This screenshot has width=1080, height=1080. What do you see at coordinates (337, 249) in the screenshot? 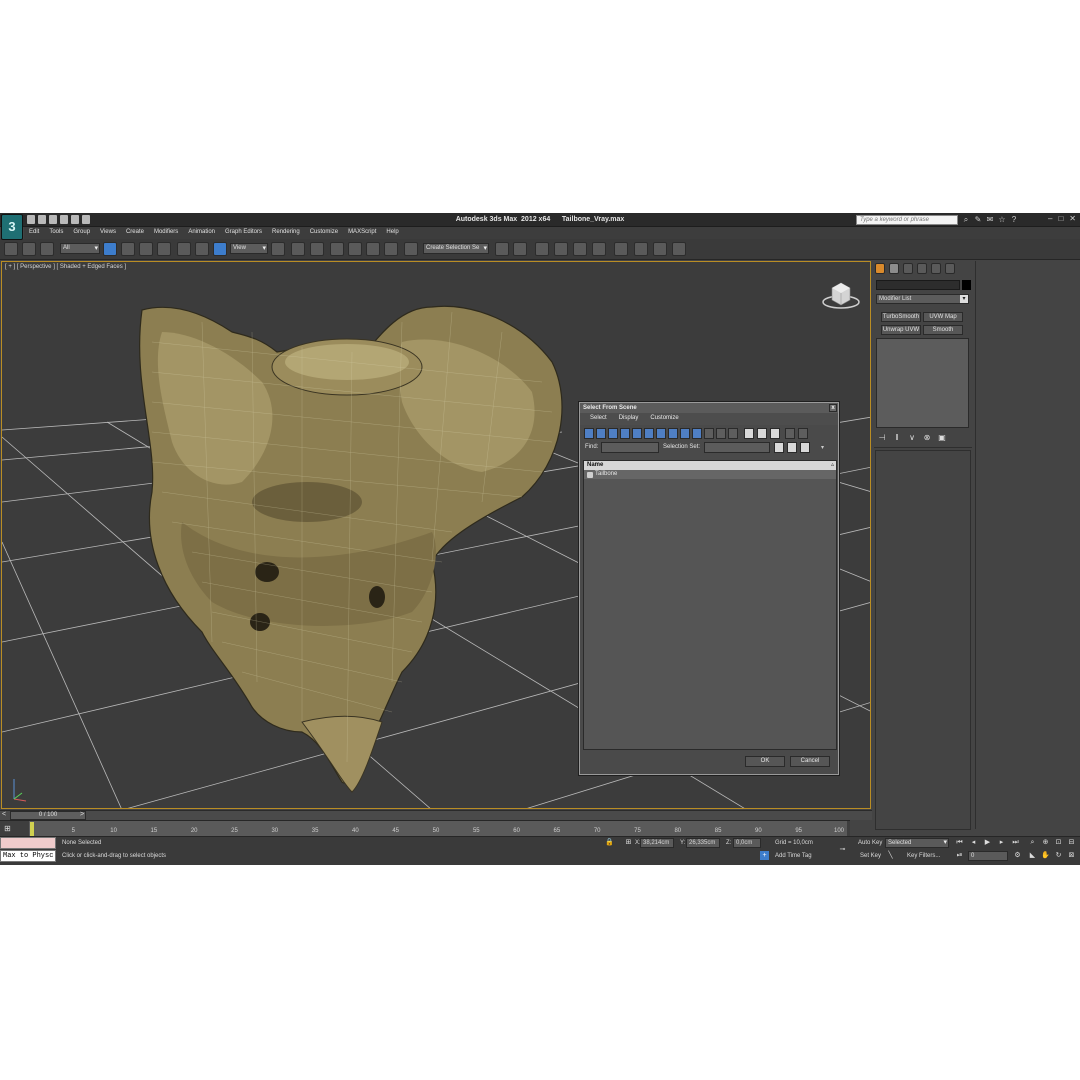
I see `snaps-toggle-icon` at bounding box center [337, 249].